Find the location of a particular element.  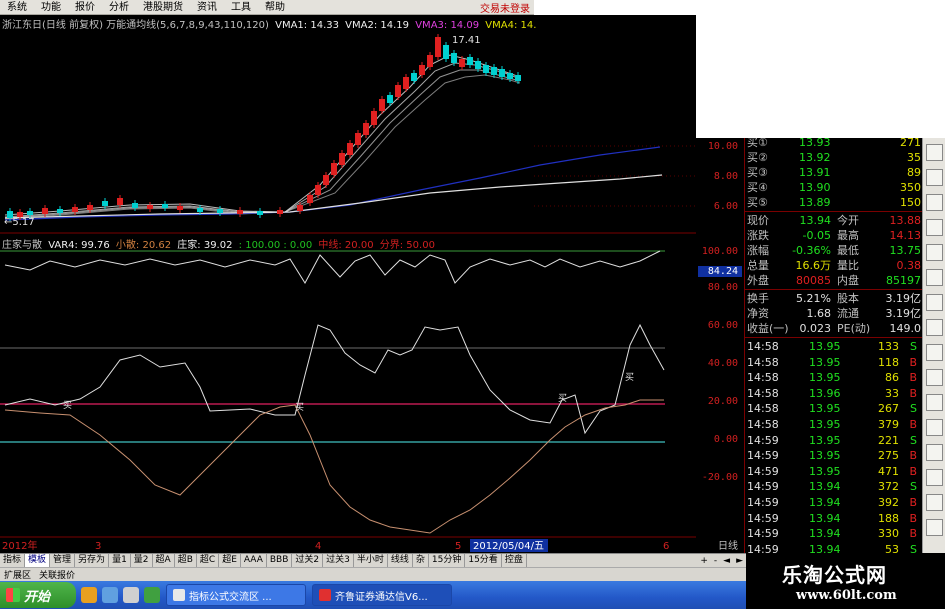

tab-next-button: ► is located at coordinates (739, 561).